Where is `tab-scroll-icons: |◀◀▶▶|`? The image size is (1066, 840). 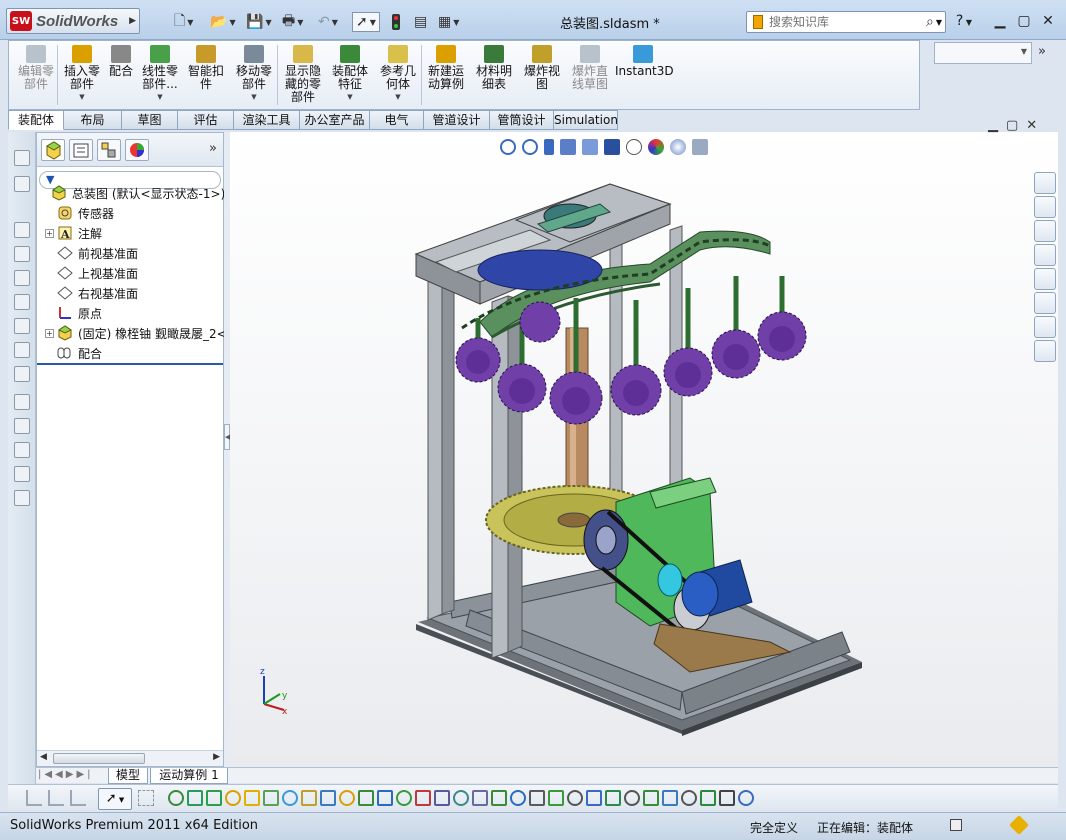
tab-scroll-icons: |◀◀▶▶| is located at coordinates (66, 774).